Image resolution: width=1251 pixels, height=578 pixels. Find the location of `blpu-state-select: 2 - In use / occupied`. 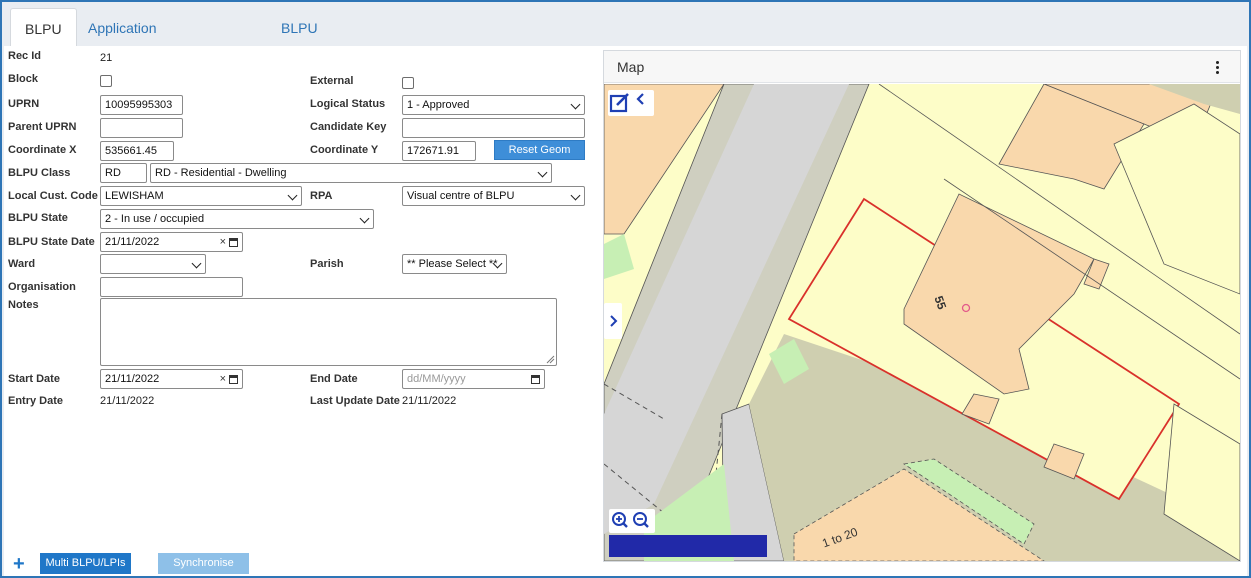

blpu-state-select: 2 - In use / occupied is located at coordinates (237, 219).